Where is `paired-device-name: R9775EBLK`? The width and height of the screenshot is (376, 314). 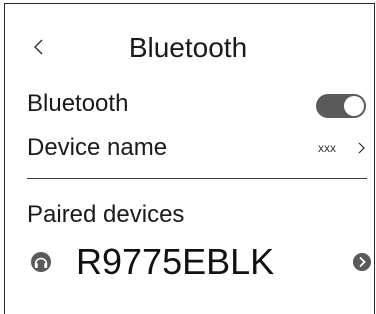 paired-device-name: R9775EBLK is located at coordinates (175, 261).